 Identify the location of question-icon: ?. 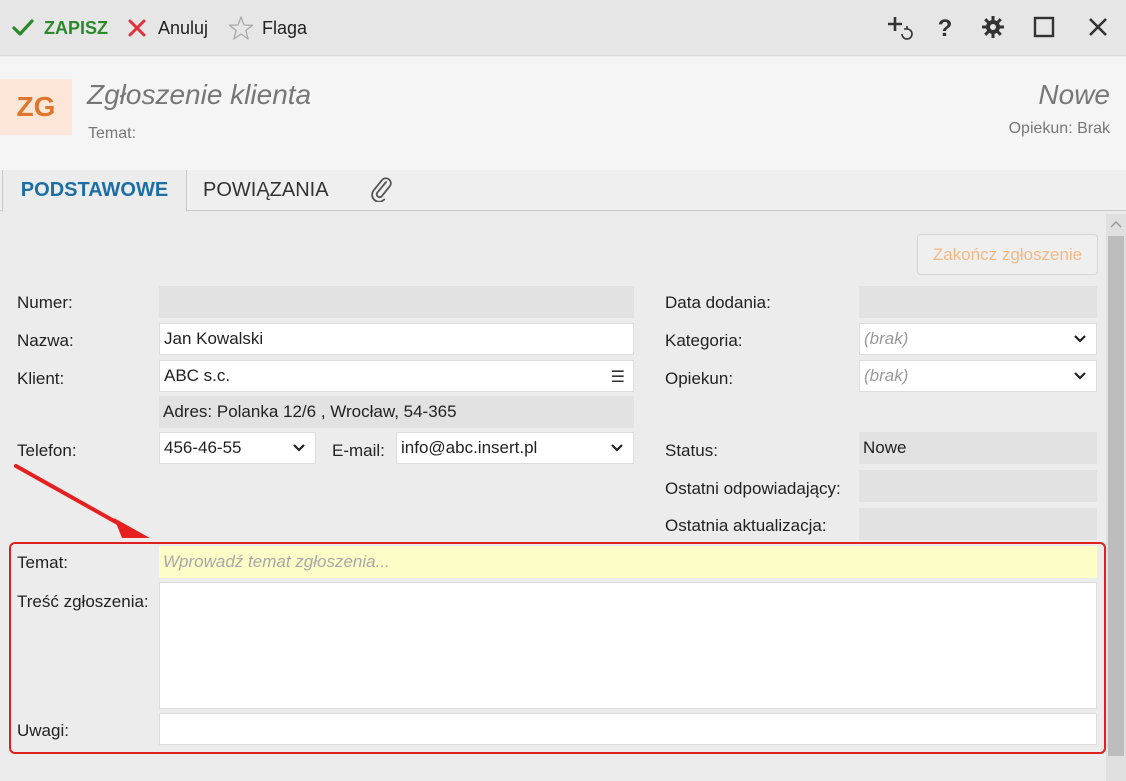
(945, 28).